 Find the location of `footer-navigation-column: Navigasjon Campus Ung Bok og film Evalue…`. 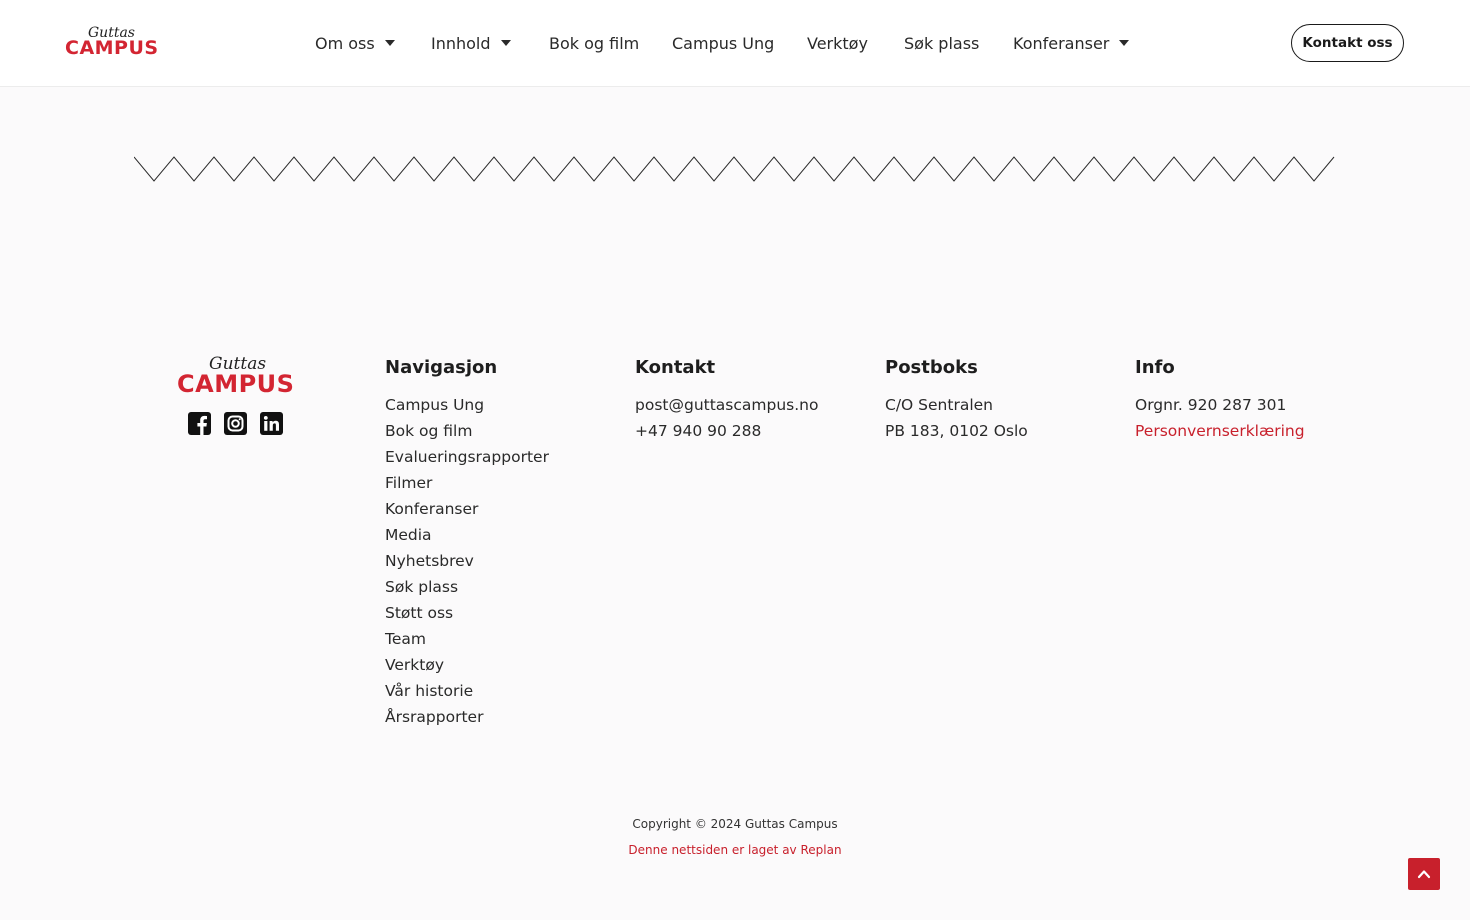

footer-navigation-column: Navigasjon Campus Ung Bok og film Evalue… is located at coordinates (467, 543).